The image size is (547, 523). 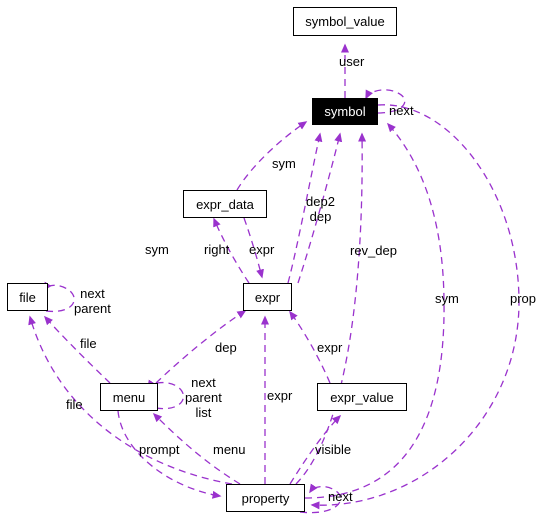 I want to click on node-symbol-label: symbol, so click(x=345, y=111).